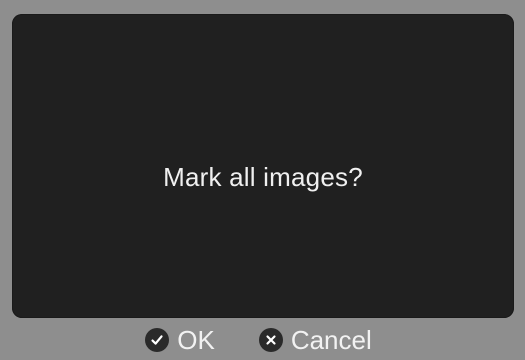 This screenshot has width=525, height=360. I want to click on ok-button-label: OK, so click(196, 340).